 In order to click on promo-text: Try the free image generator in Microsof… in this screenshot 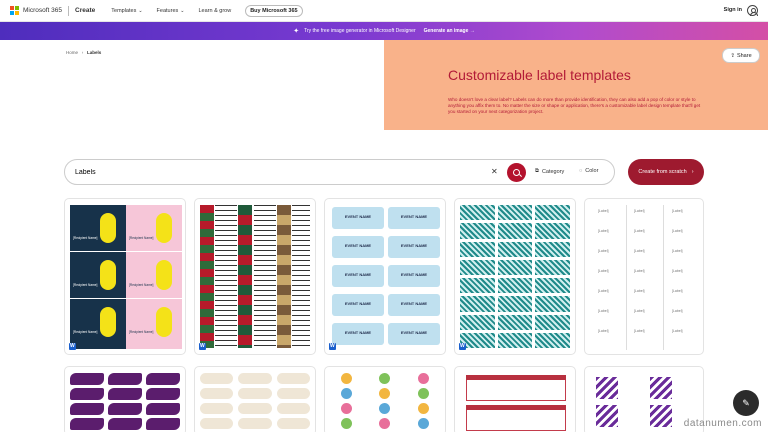, I will do `click(360, 31)`.